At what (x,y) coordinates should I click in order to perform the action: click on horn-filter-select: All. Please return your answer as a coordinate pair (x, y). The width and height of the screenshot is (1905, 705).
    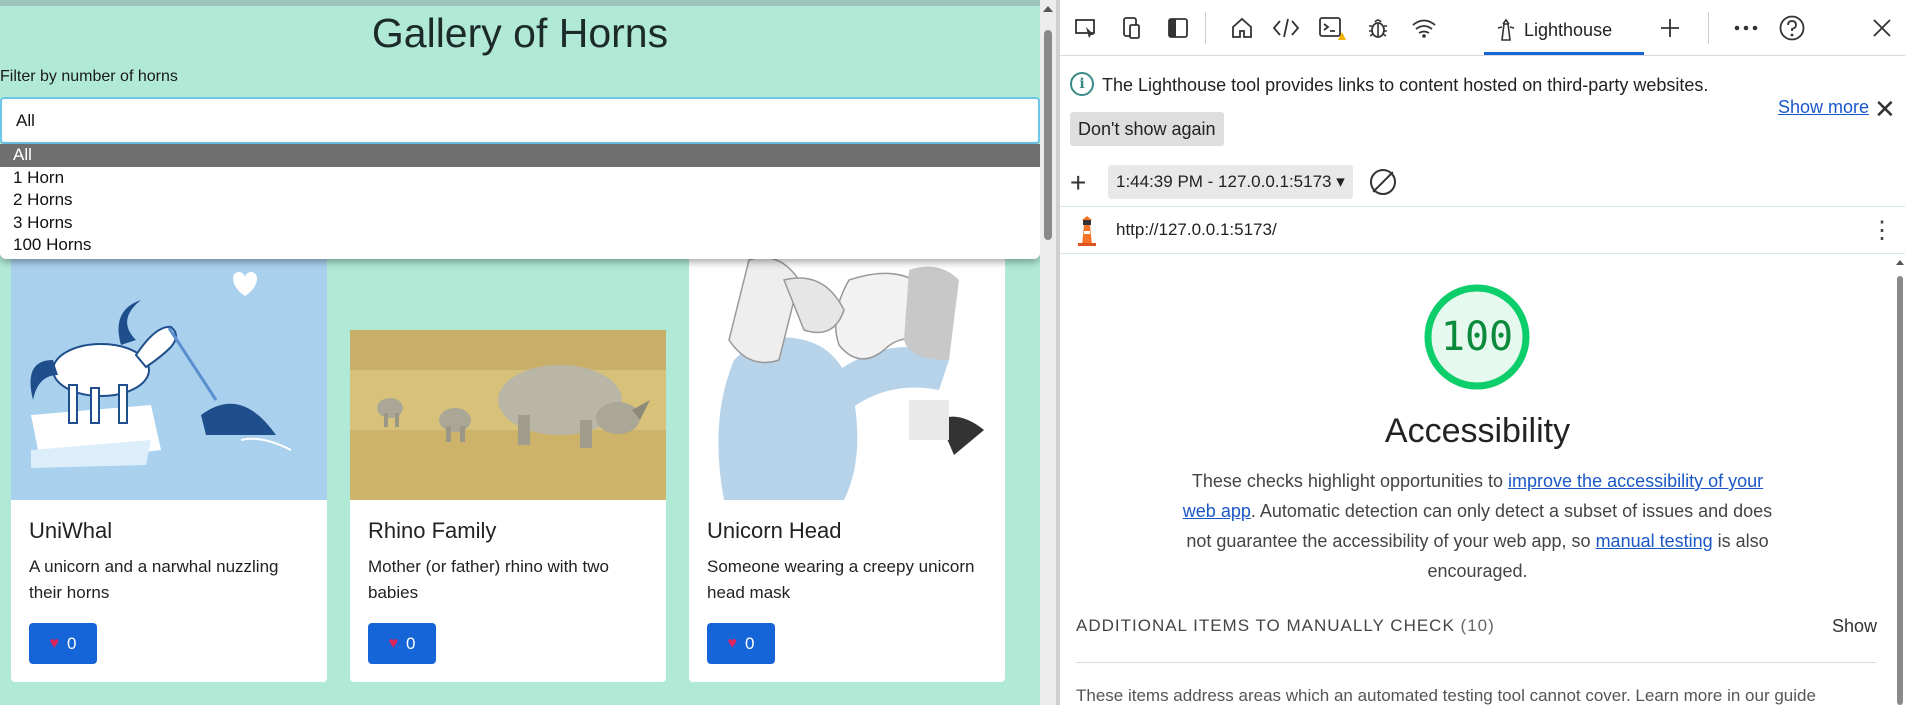
    Looking at the image, I should click on (520, 120).